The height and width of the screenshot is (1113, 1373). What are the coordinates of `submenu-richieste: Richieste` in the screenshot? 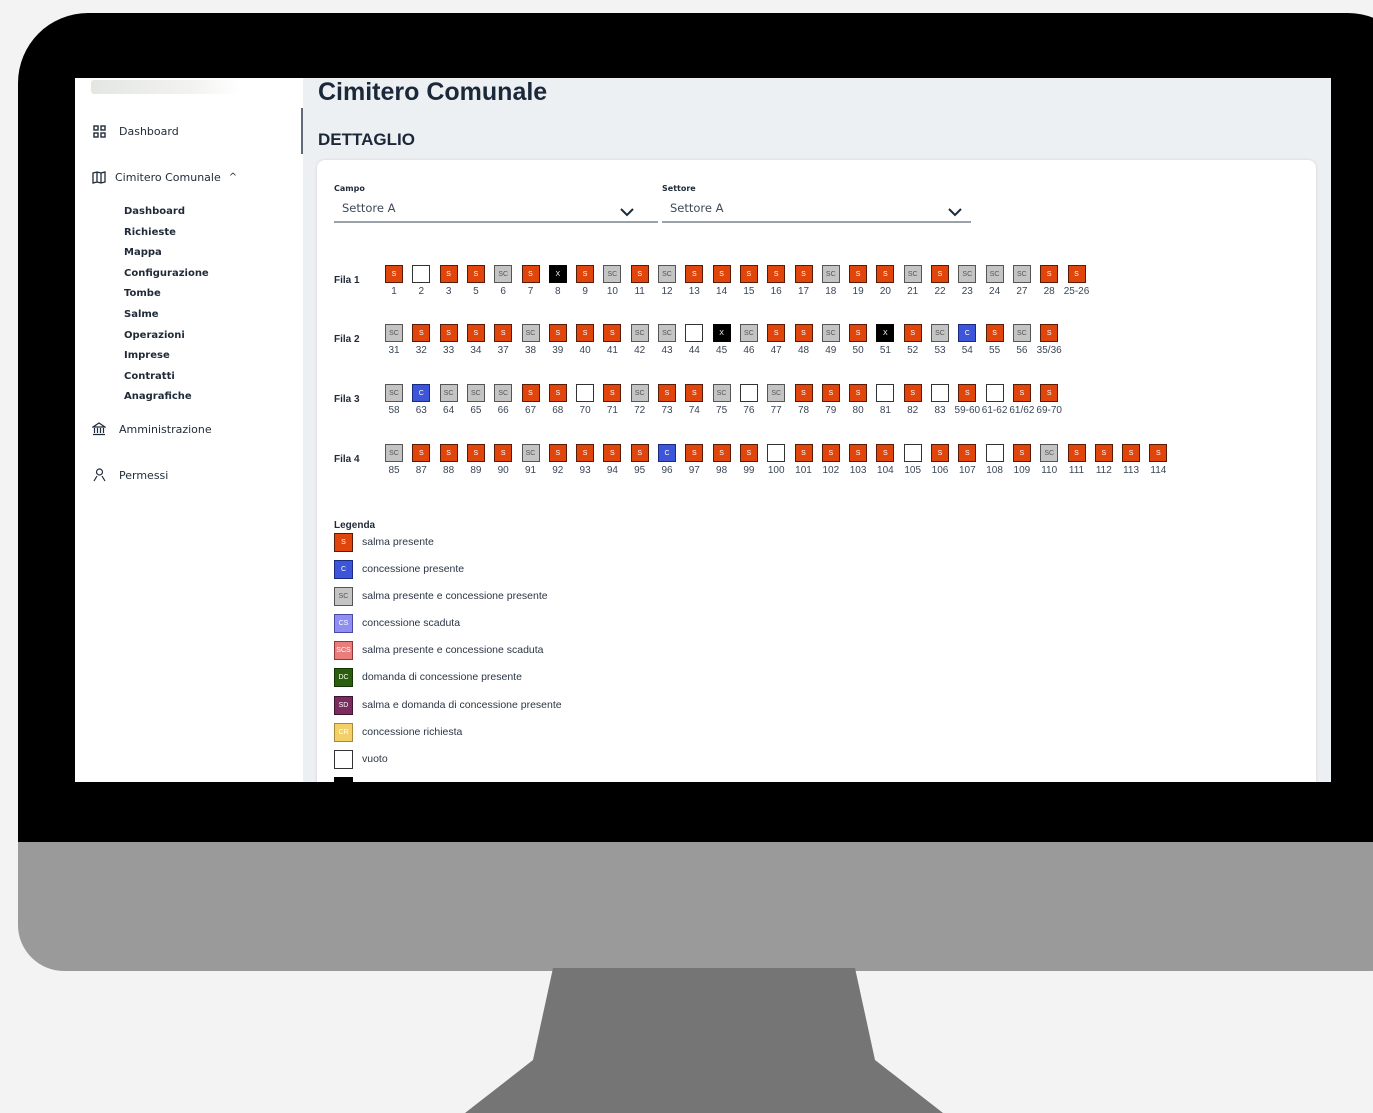 It's located at (166, 236).